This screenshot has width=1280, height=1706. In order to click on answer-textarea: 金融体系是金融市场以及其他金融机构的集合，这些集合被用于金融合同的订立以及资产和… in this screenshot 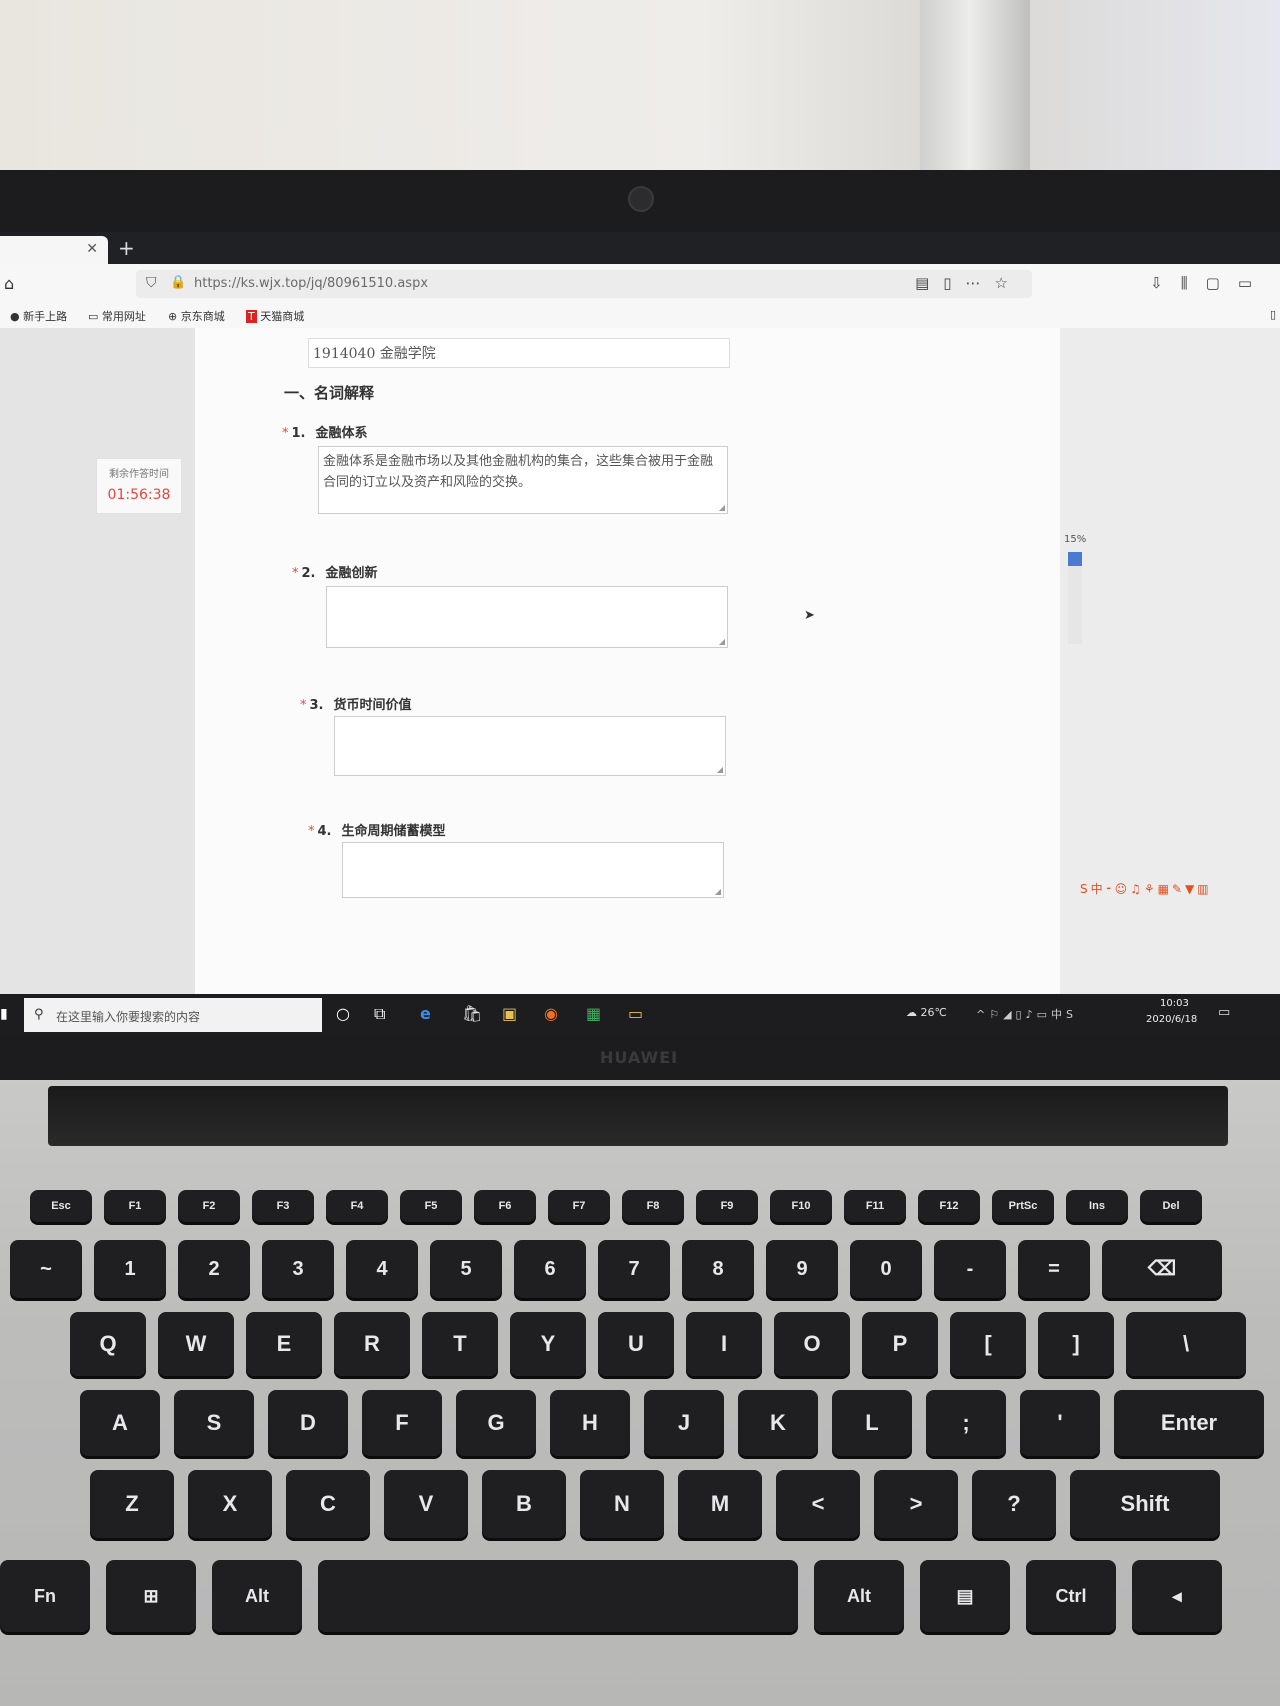, I will do `click(523, 480)`.